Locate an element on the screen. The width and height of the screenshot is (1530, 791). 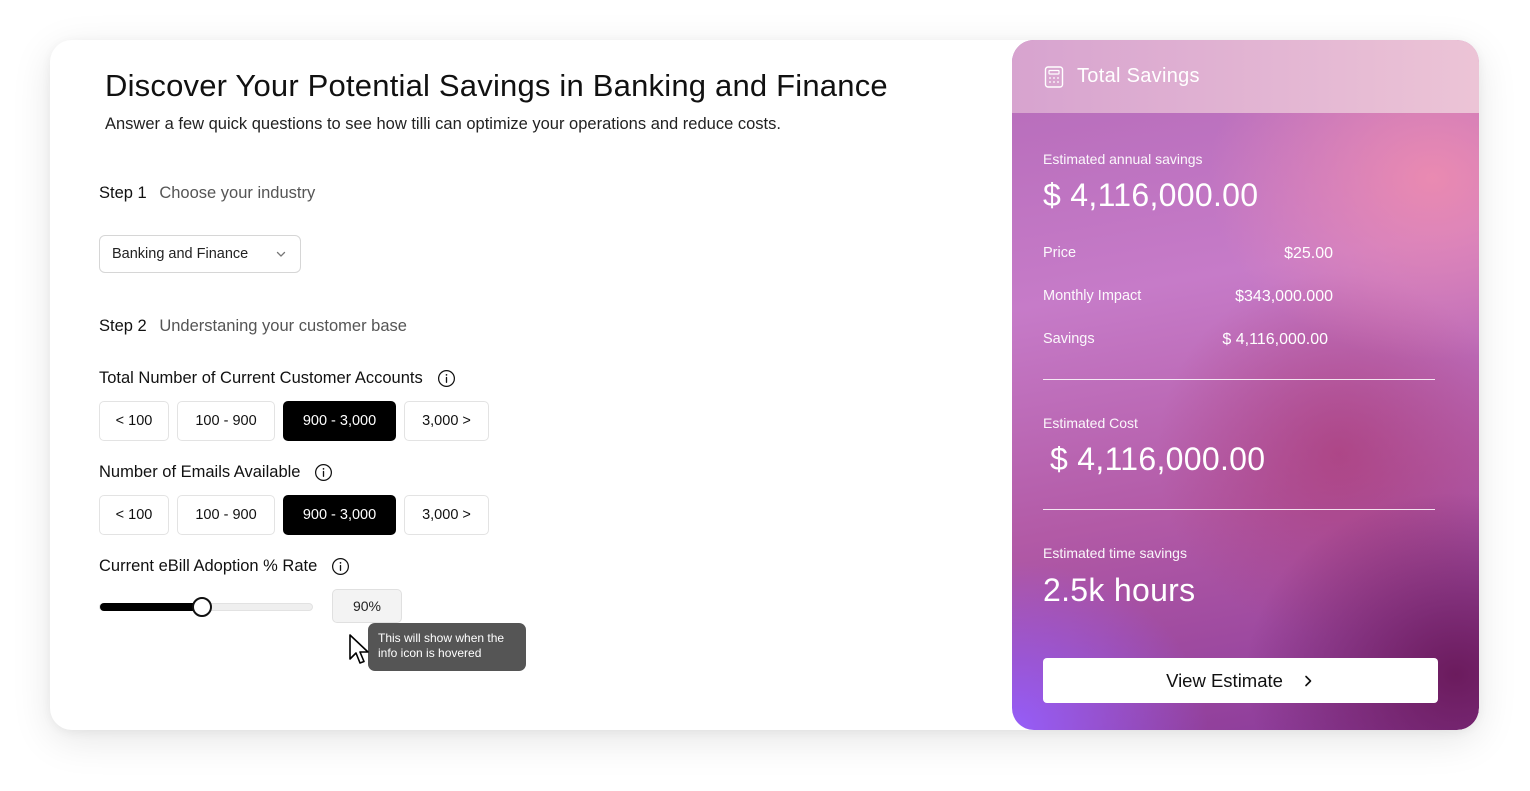
step-1-description: Choose your industry is located at coordinates (237, 193).